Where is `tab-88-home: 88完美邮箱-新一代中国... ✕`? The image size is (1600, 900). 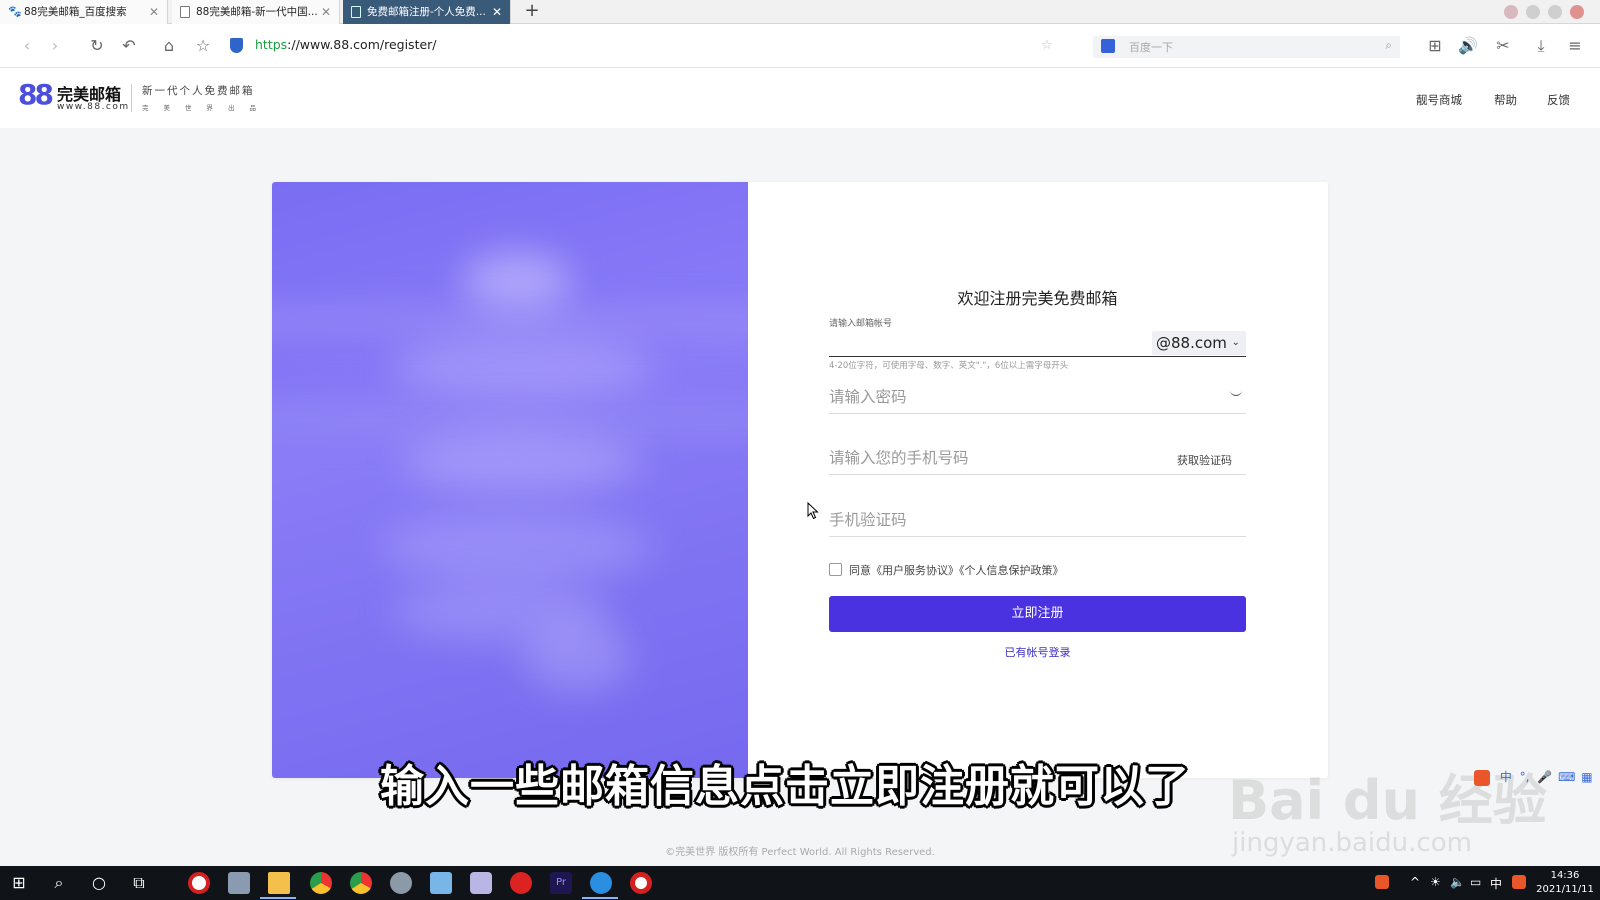 tab-88-home: 88完美邮箱-新一代中国... ✕ is located at coordinates (256, 12).